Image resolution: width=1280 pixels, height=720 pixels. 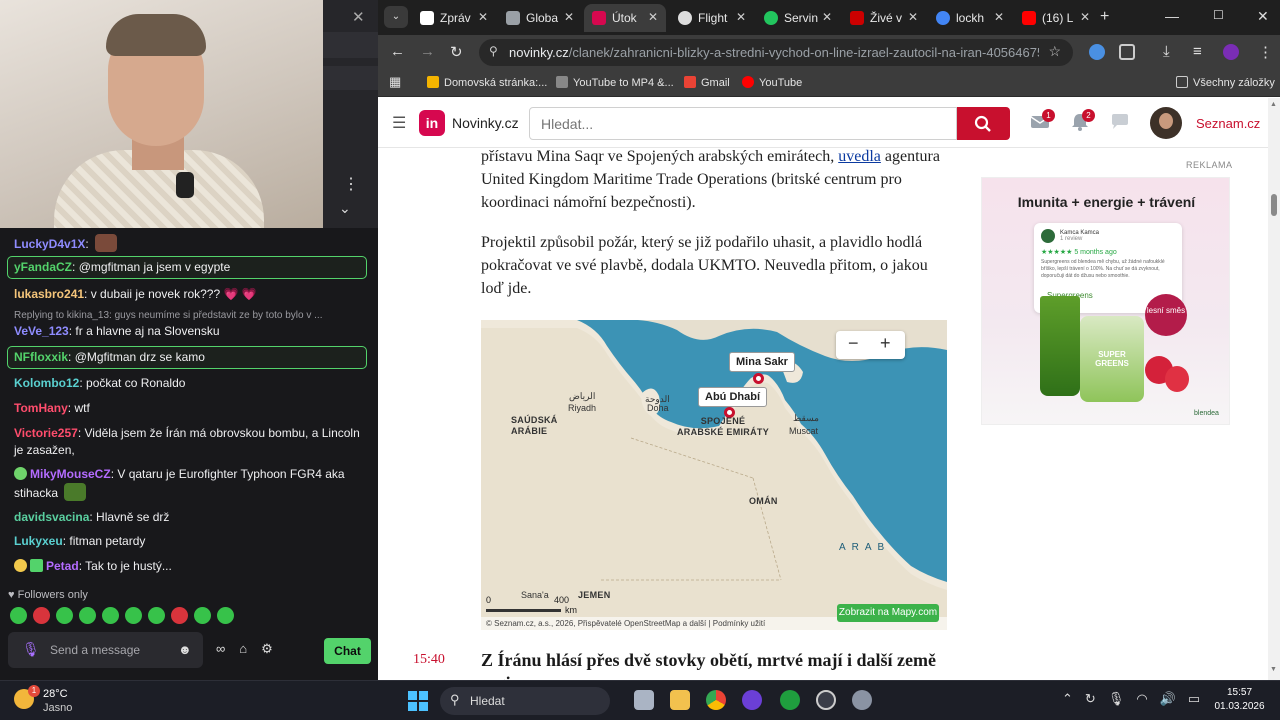 What do you see at coordinates (105, 650) in the screenshot?
I see `chat-input: 🎙 Send a message ☻` at bounding box center [105, 650].